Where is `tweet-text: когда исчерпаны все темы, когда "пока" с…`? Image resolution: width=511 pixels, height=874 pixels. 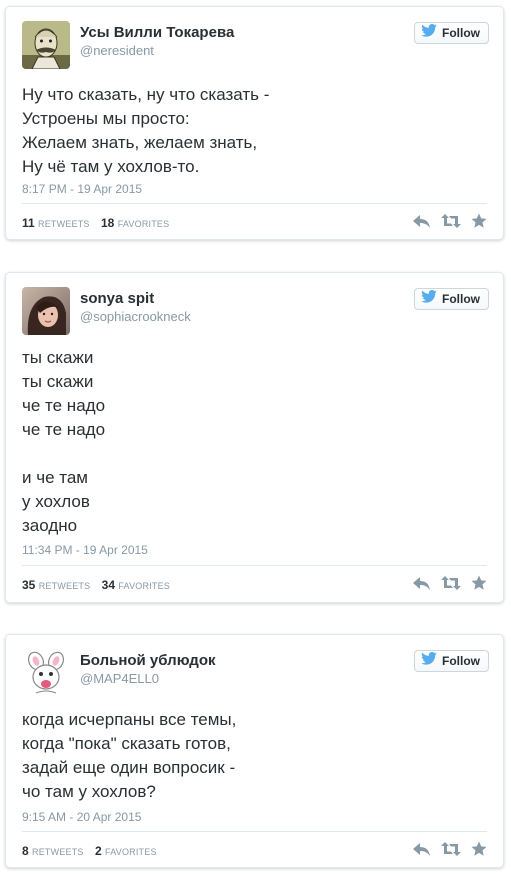 tweet-text: когда исчерпаны все темы, когда "пока" с… is located at coordinates (129, 755).